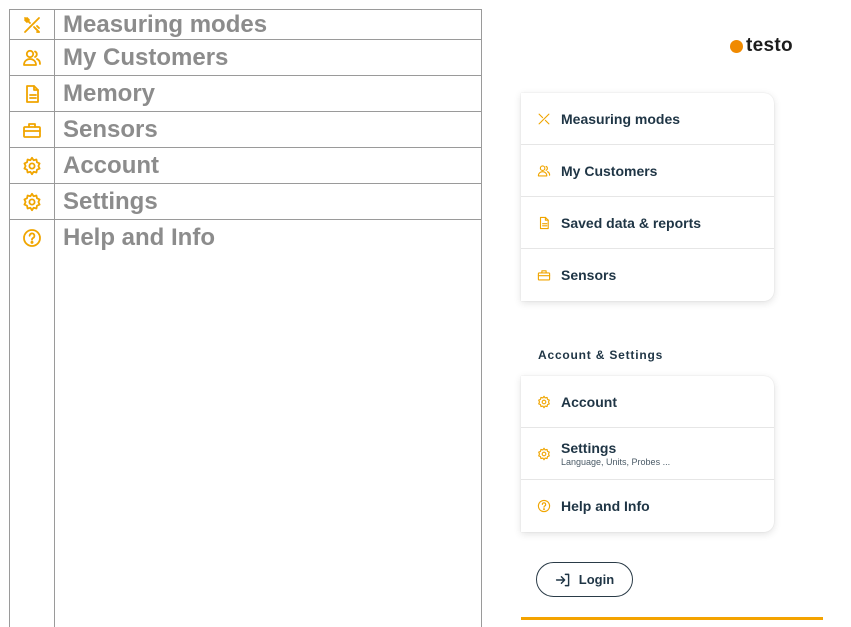 The image size is (851, 627). What do you see at coordinates (769, 45) in the screenshot?
I see `logo-text: testo` at bounding box center [769, 45].